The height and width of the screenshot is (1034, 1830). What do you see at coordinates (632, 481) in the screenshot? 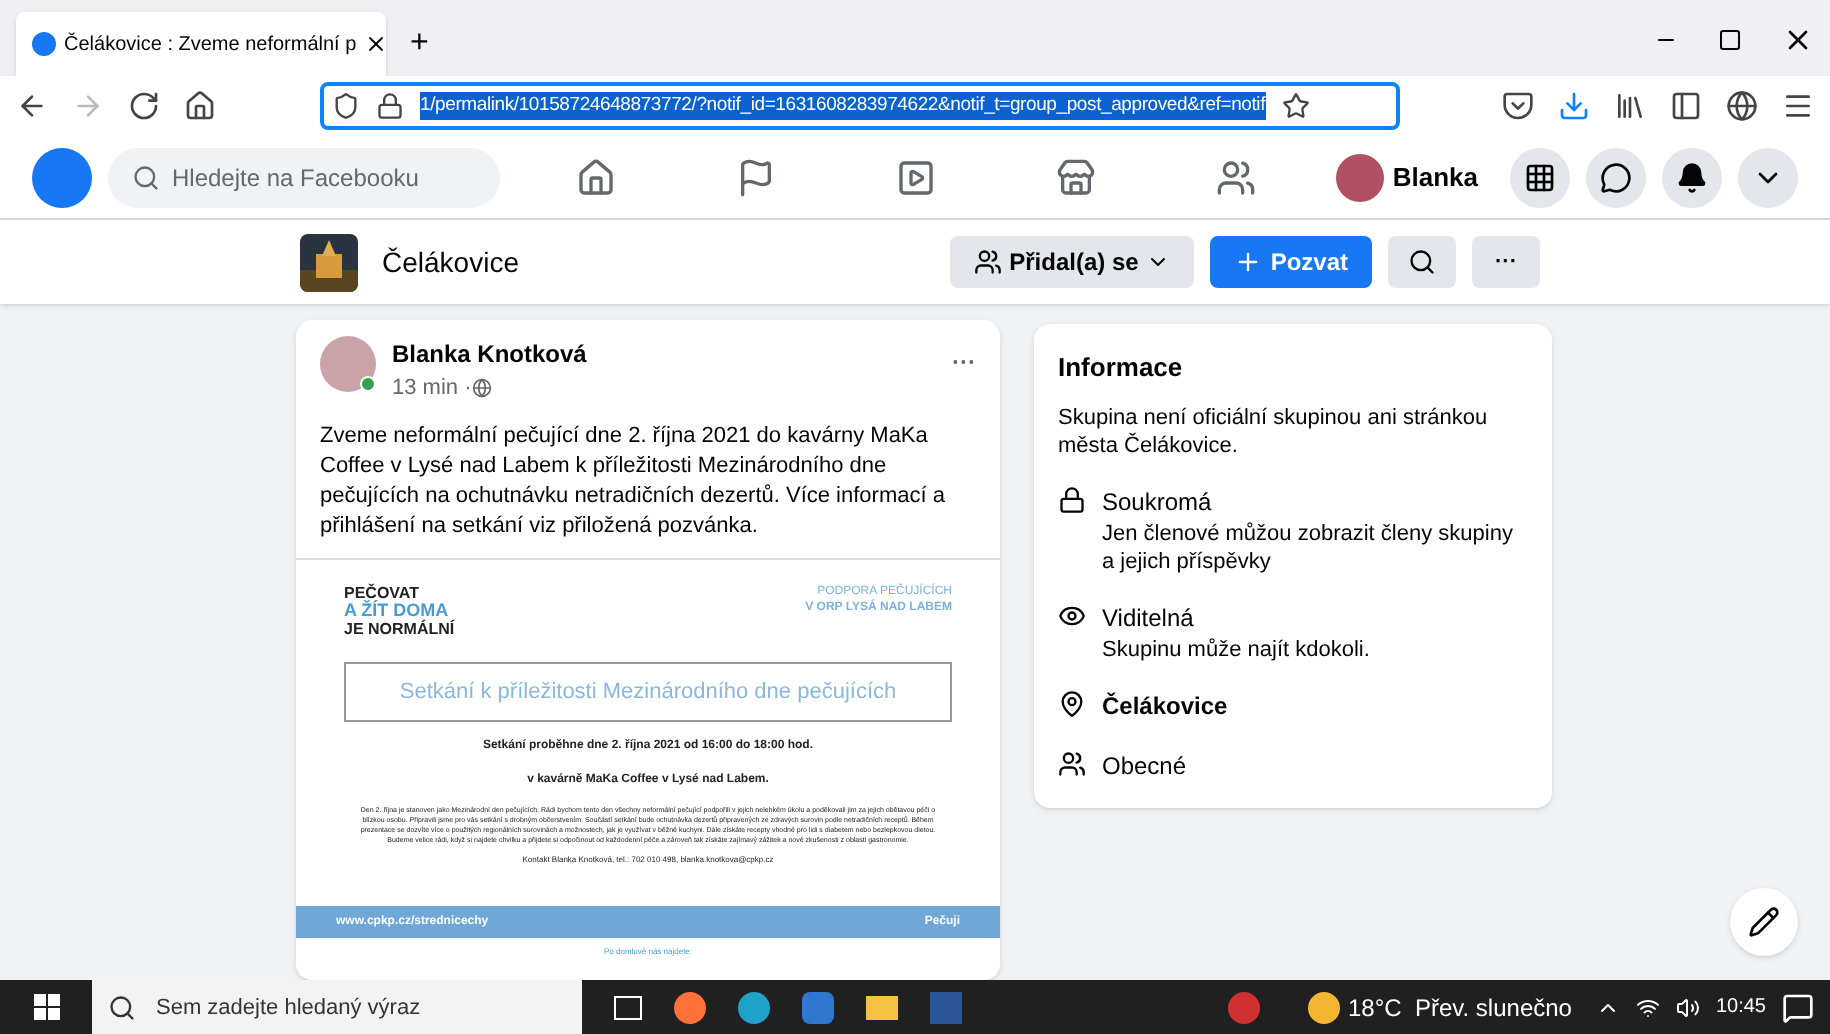
I see `post-text: Zveme neformální pečující dne 2. října 2021 do kavárny MaKa Coffee v Lysé nad Labem k příležitosti Mezinárodního dne pečujících na ochutnávku netradičních dezertů. Více informací a přihlášení na setkání viz přiložená pozvánka.` at bounding box center [632, 481].